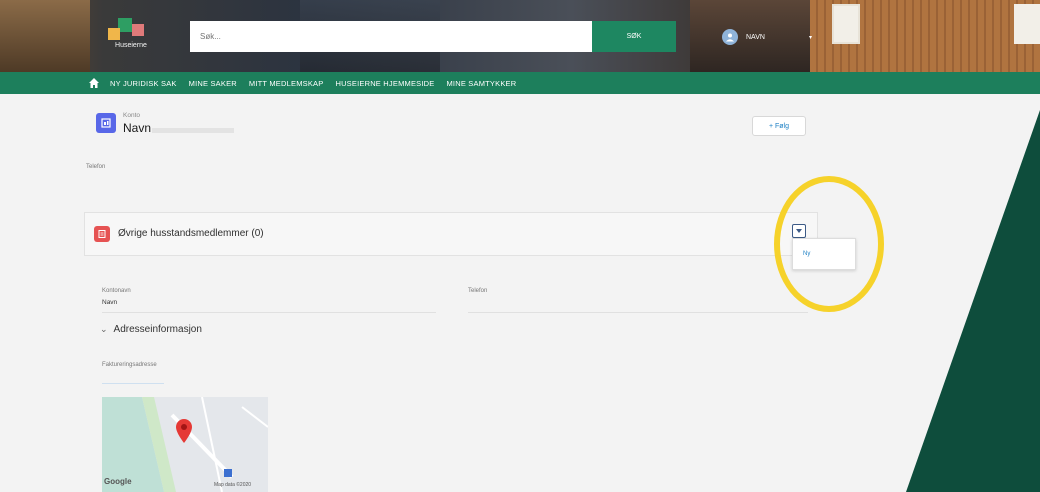  Describe the element at coordinates (94, 83) in the screenshot. I see `home-icon` at that location.